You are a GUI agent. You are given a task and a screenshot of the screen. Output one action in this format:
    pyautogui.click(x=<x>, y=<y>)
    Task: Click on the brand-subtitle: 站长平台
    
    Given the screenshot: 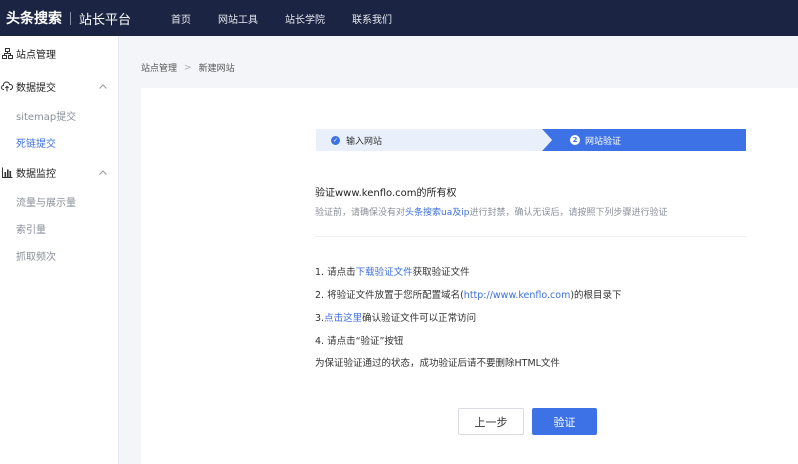 What is the action you would take?
    pyautogui.click(x=105, y=20)
    